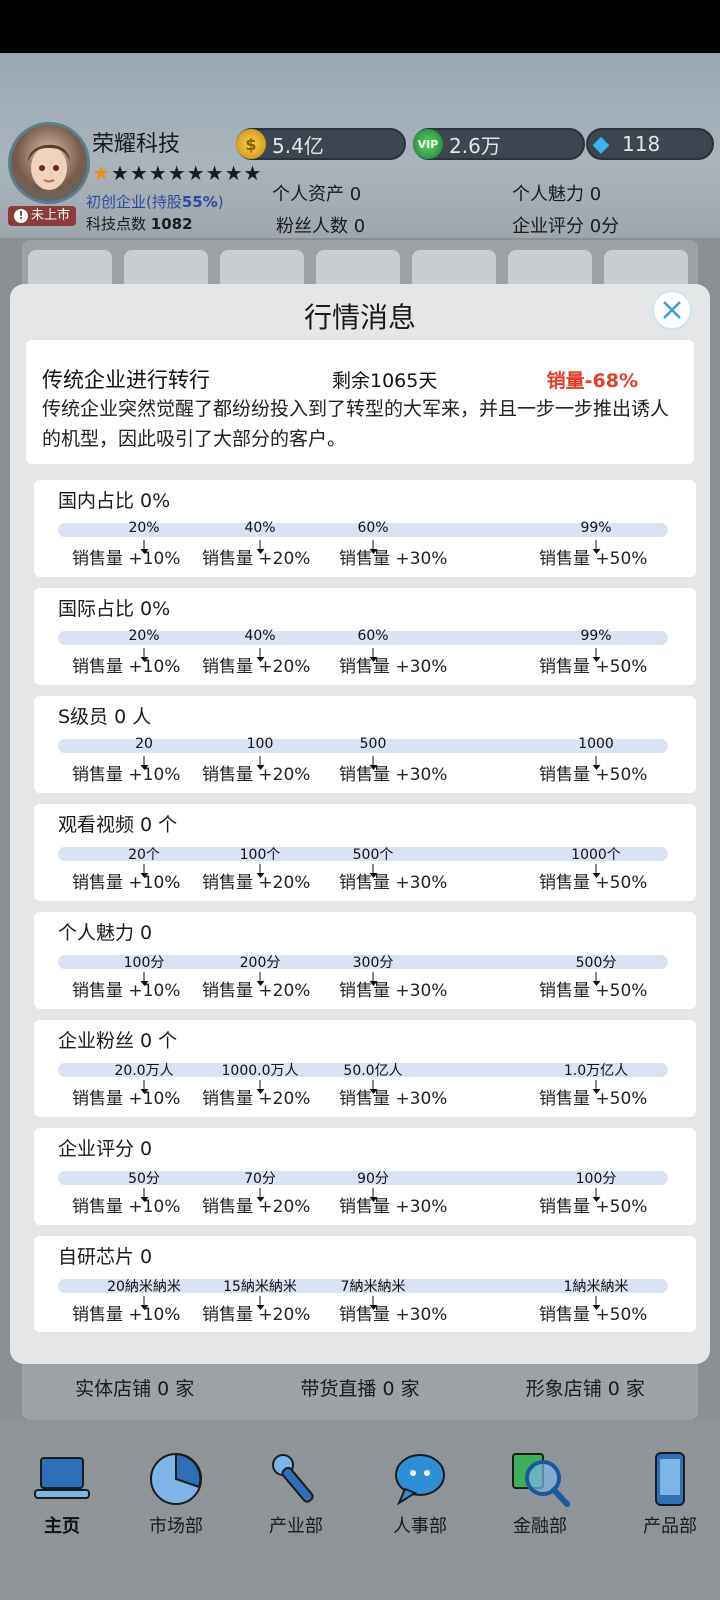 The width and height of the screenshot is (720, 1600). What do you see at coordinates (144, 1287) in the screenshot?
I see `milestone-value: 20納米納米` at bounding box center [144, 1287].